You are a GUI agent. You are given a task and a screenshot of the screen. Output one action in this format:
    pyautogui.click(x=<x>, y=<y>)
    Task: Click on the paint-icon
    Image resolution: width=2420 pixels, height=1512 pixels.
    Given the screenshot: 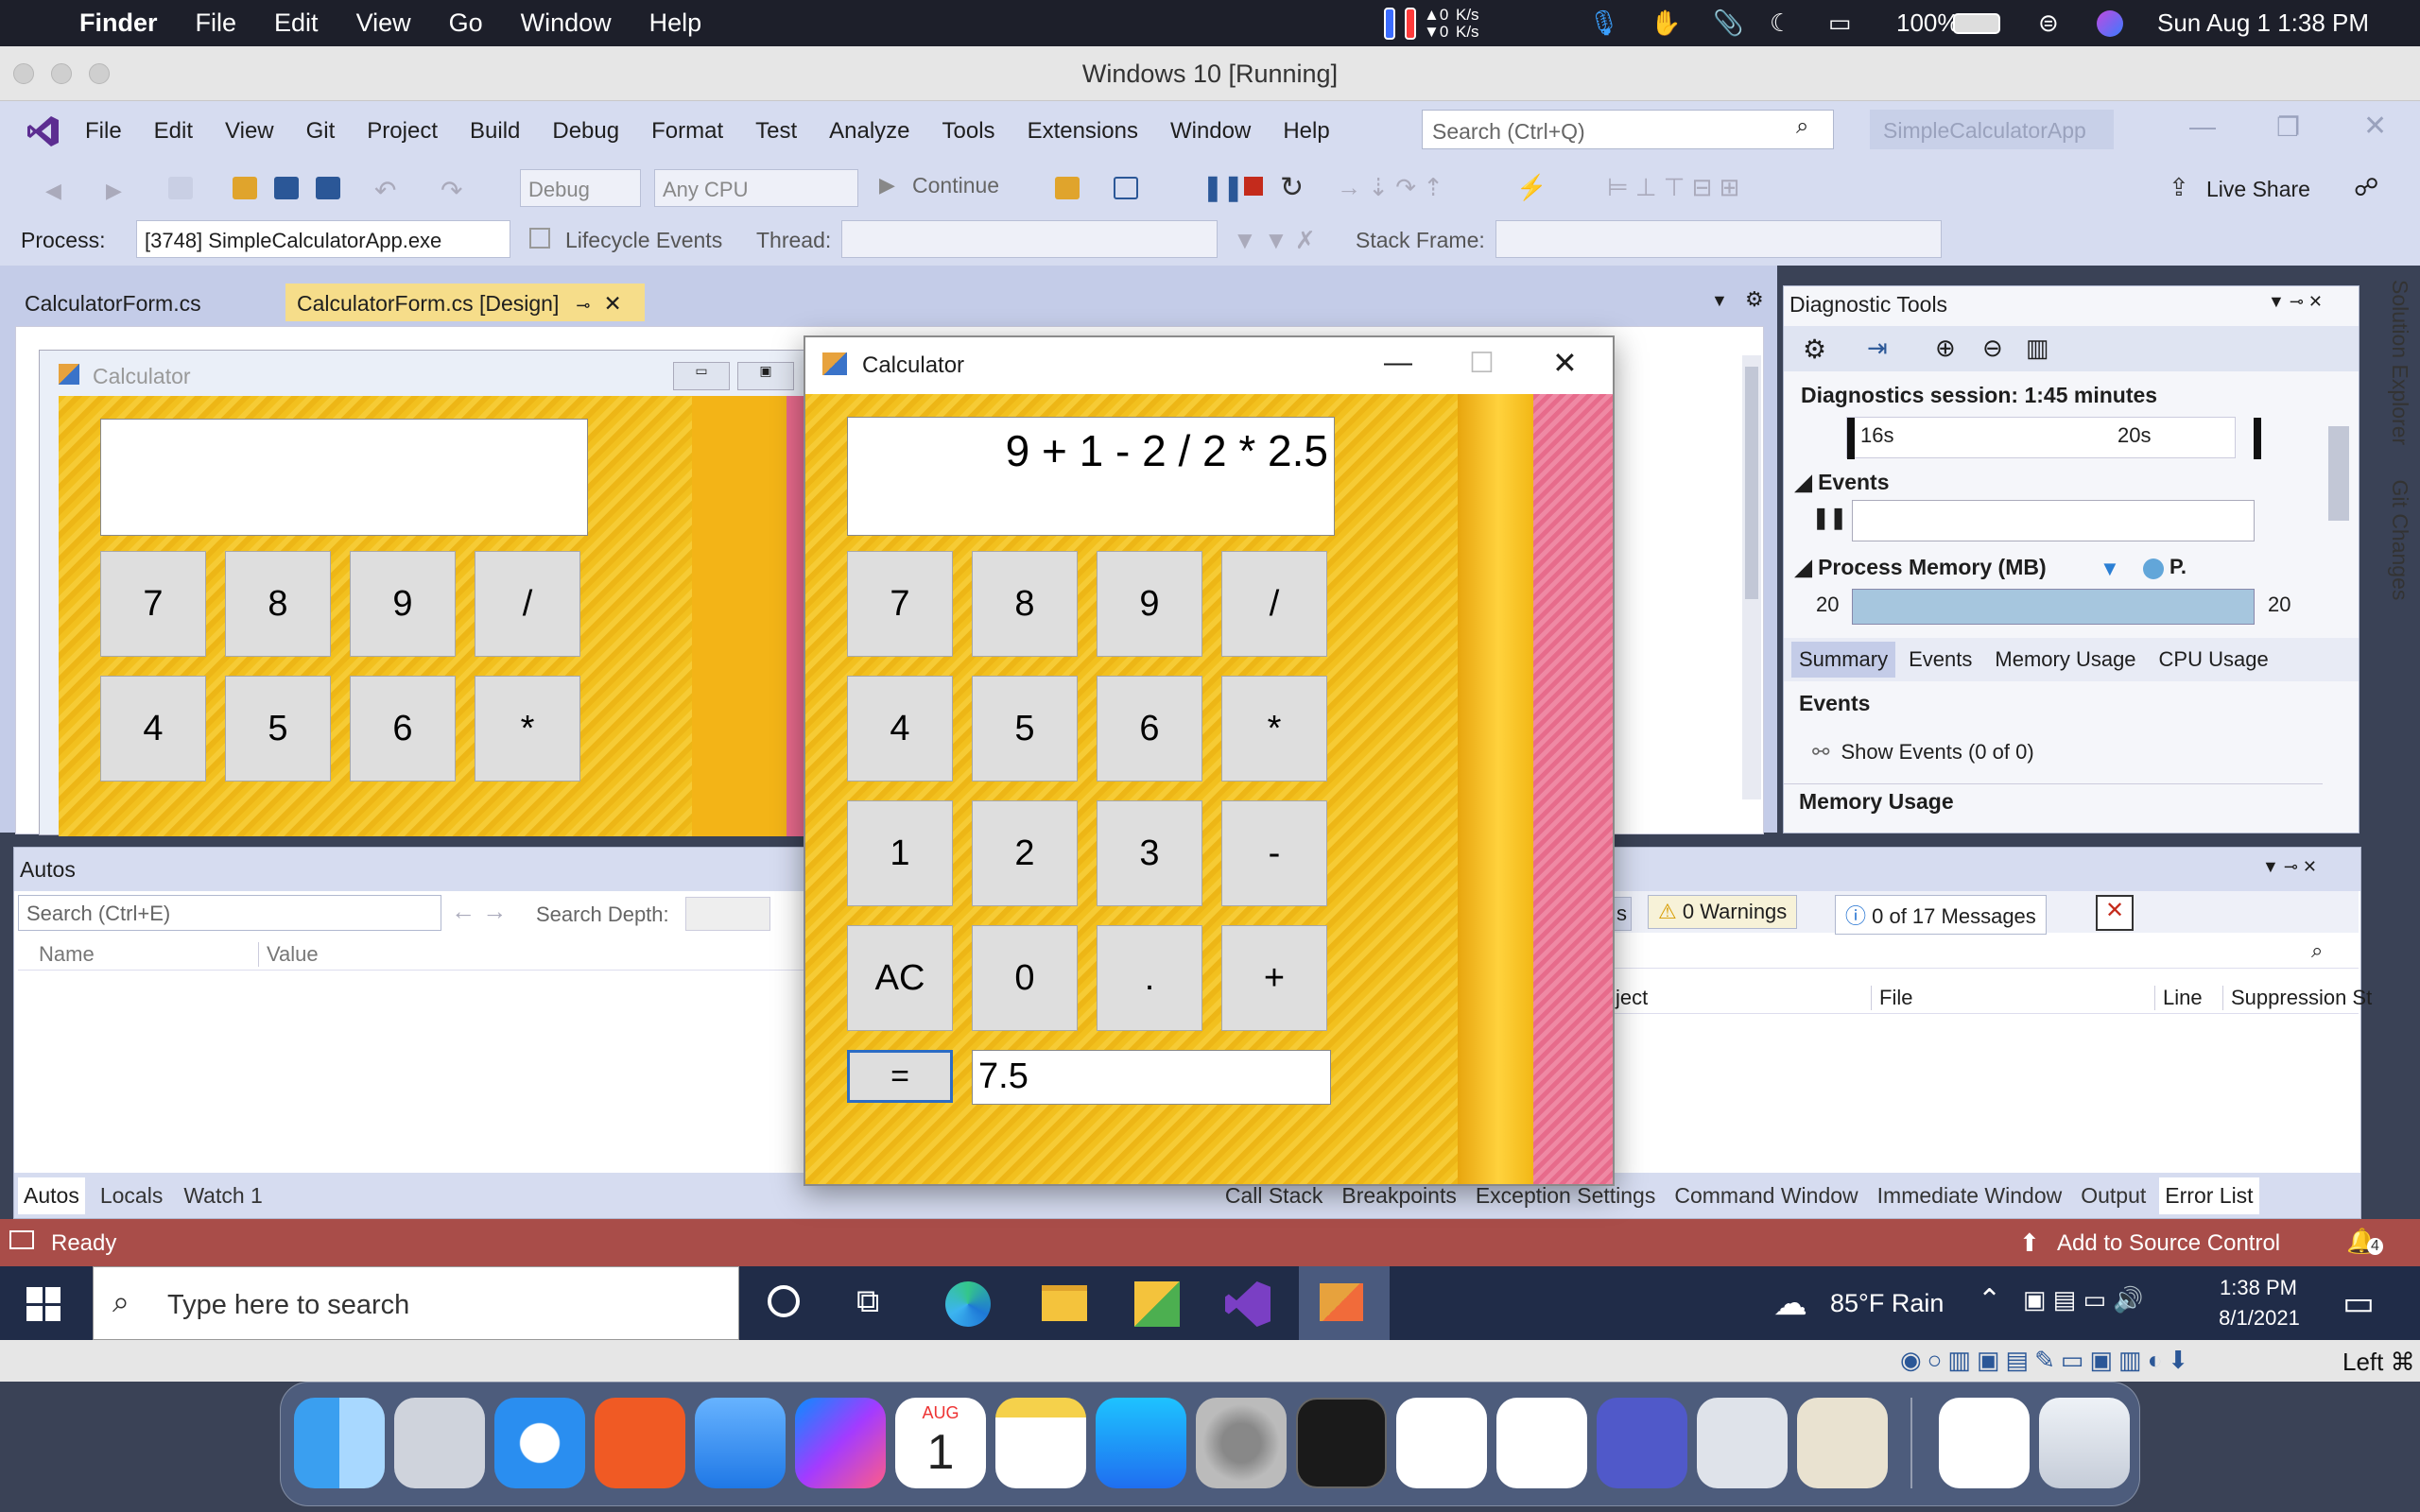 What is the action you would take?
    pyautogui.click(x=1157, y=1304)
    